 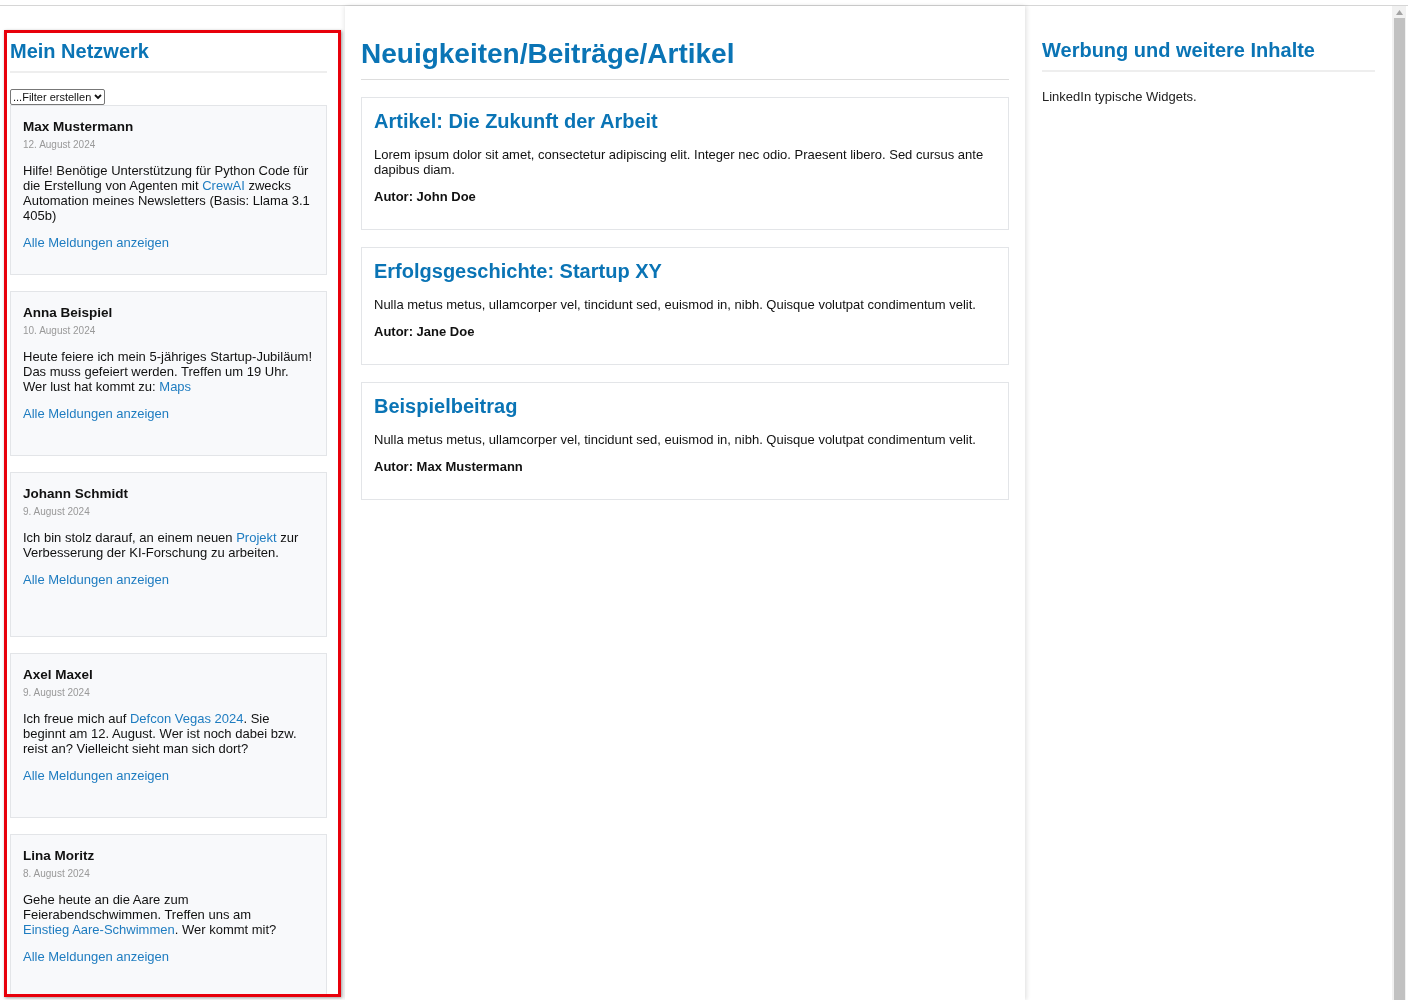 I want to click on inline-link: Maps, so click(x=175, y=386).